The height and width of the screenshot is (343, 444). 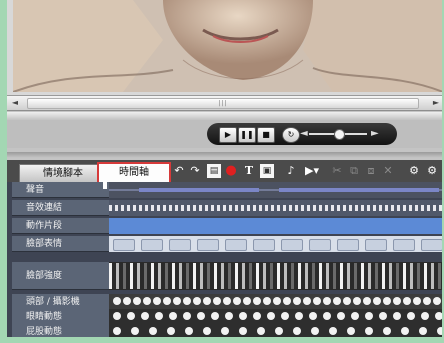 I want to click on sound-link-track, so click(x=276, y=208).